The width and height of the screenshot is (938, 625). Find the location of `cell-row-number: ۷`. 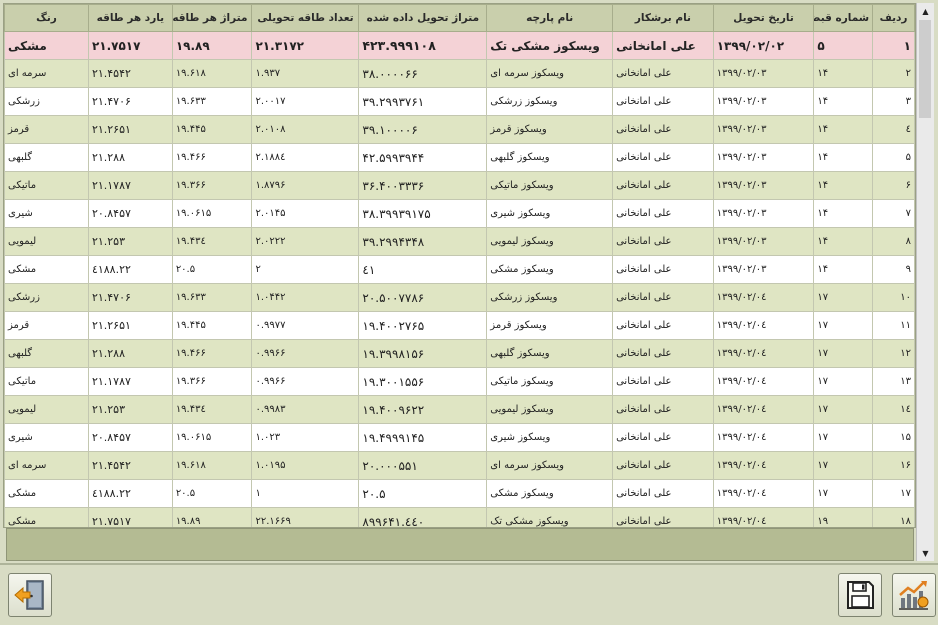

cell-row-number: ۷ is located at coordinates (893, 213).